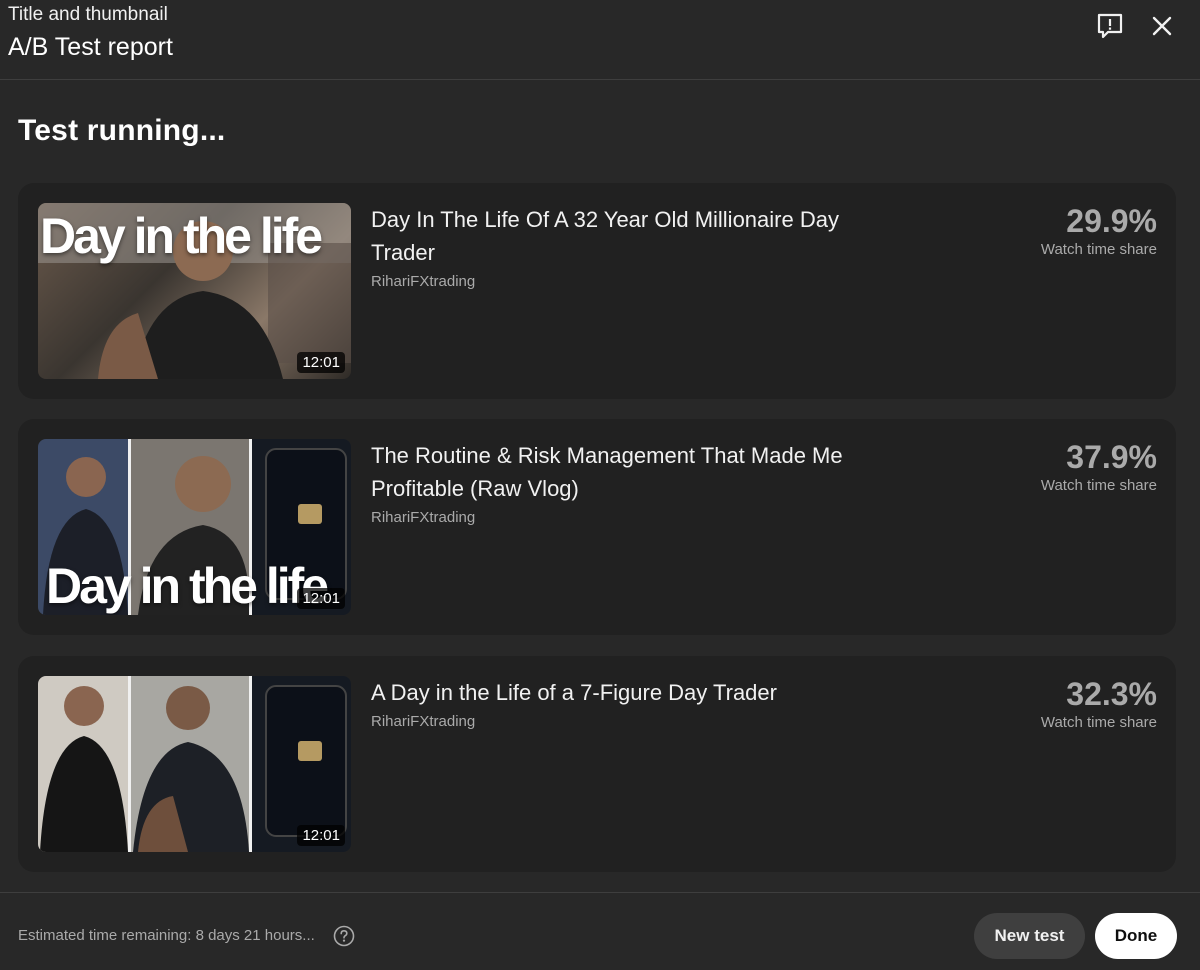 The height and width of the screenshot is (970, 1200). Describe the element at coordinates (90, 47) in the screenshot. I see `dialog-title: A/B Test report` at that location.